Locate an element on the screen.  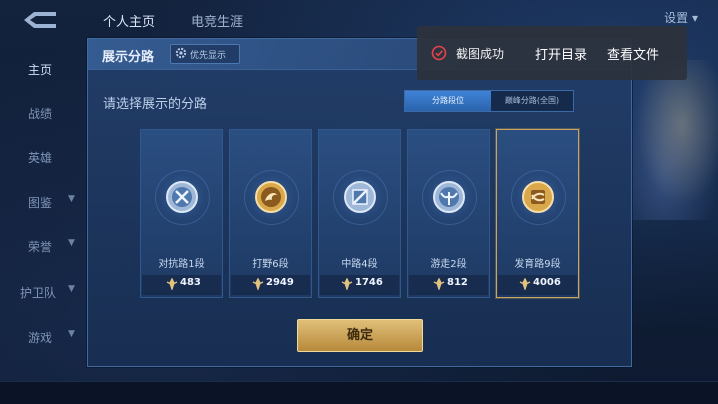
lane-points: 1746 is located at coordinates (369, 282).